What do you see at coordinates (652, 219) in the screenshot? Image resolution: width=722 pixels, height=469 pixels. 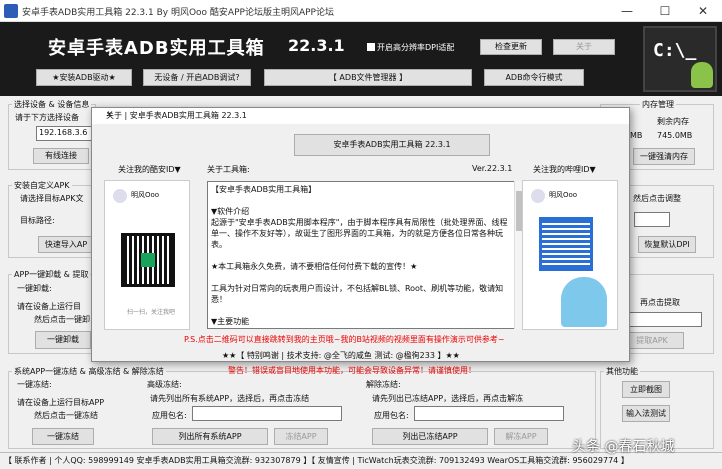 I see `dpi-input` at bounding box center [652, 219].